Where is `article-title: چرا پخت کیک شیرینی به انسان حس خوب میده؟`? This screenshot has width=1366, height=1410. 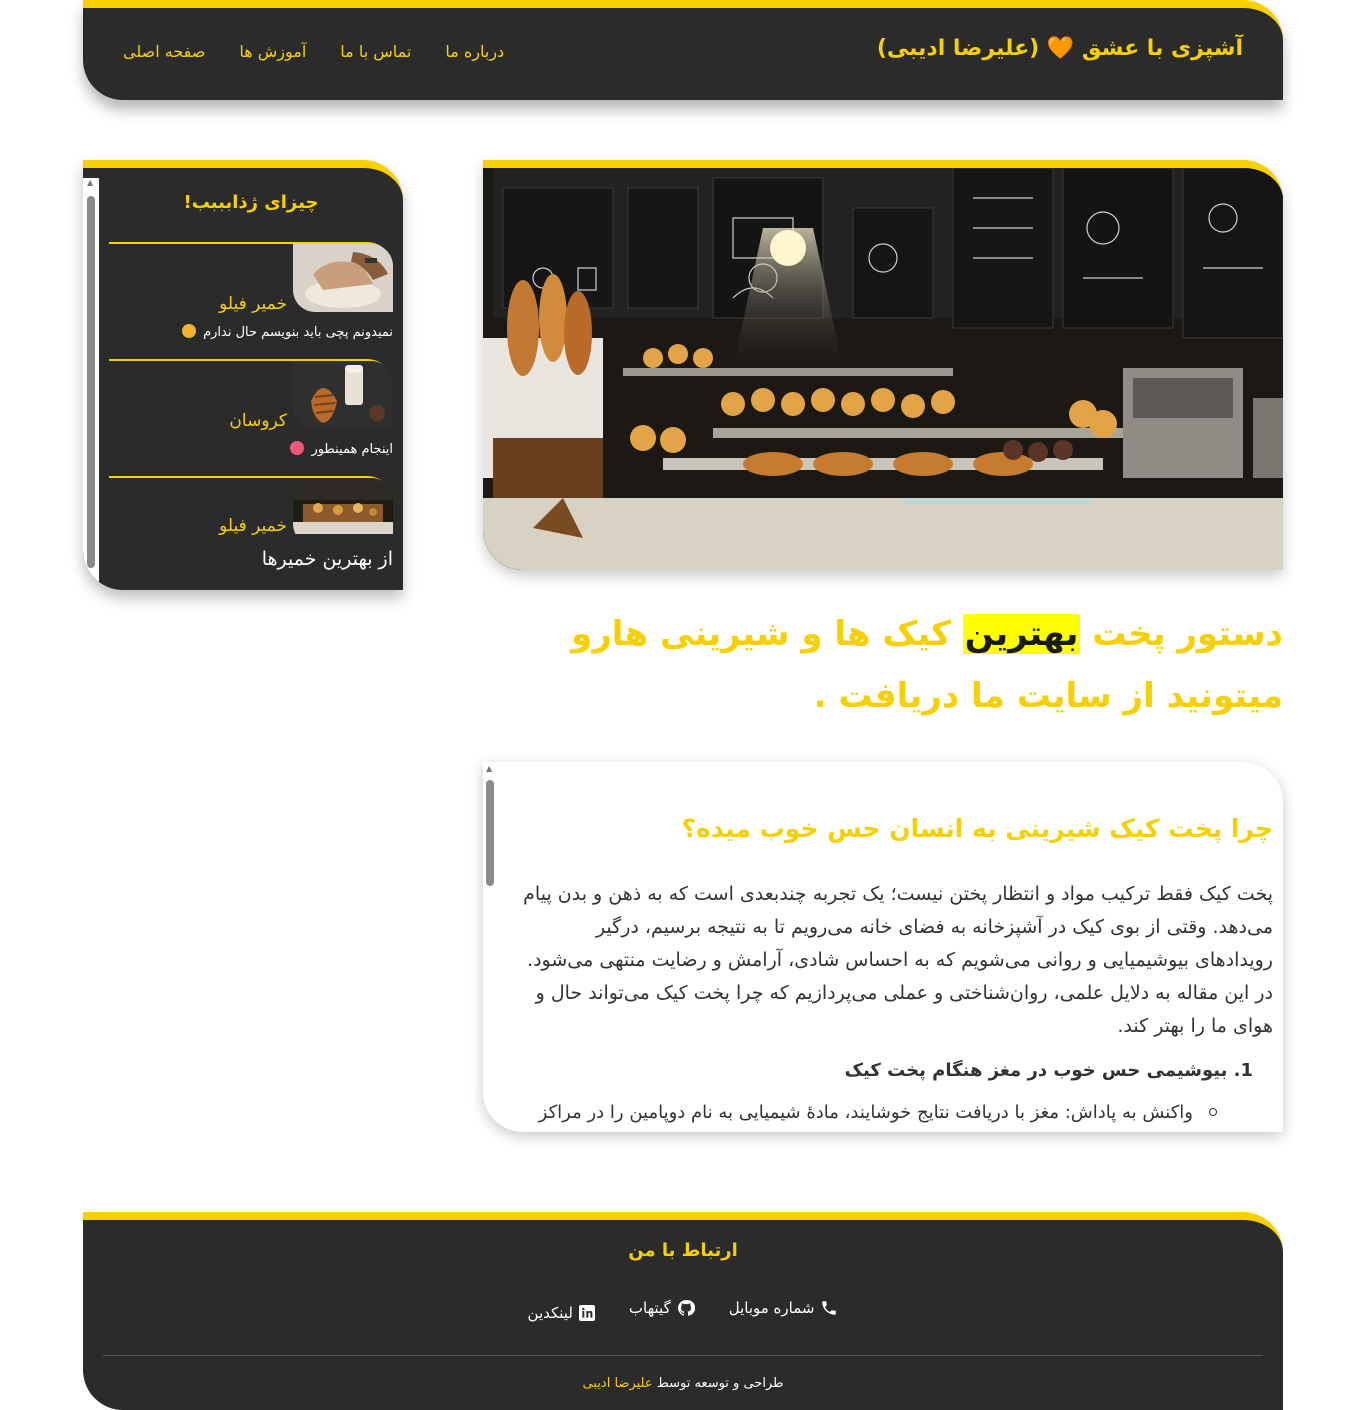
article-title: چرا پخت کیک شیرینی به انسان حس خوب میده؟ is located at coordinates (977, 828).